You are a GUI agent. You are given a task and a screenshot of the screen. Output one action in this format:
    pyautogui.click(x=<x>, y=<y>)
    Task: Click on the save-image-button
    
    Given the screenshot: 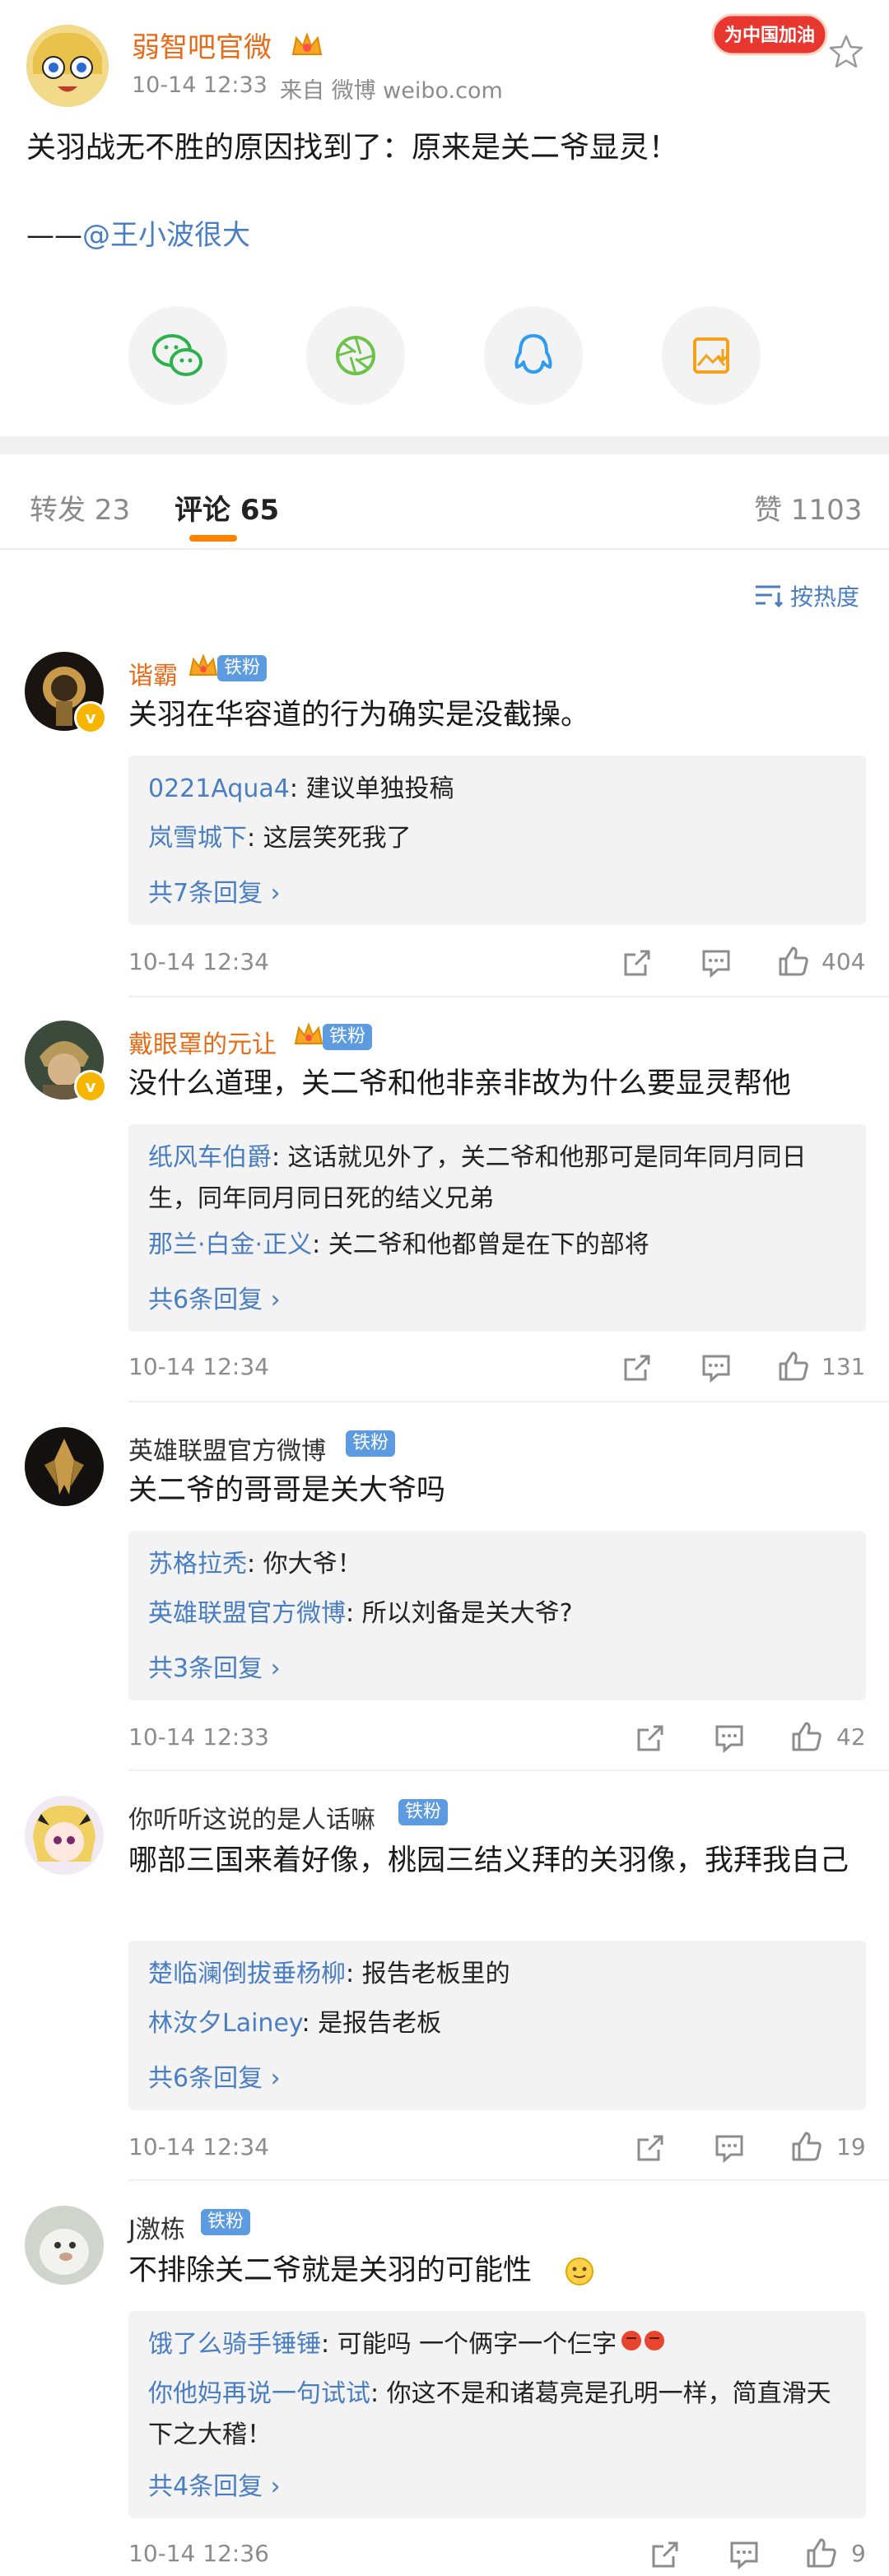 What is the action you would take?
    pyautogui.click(x=711, y=355)
    